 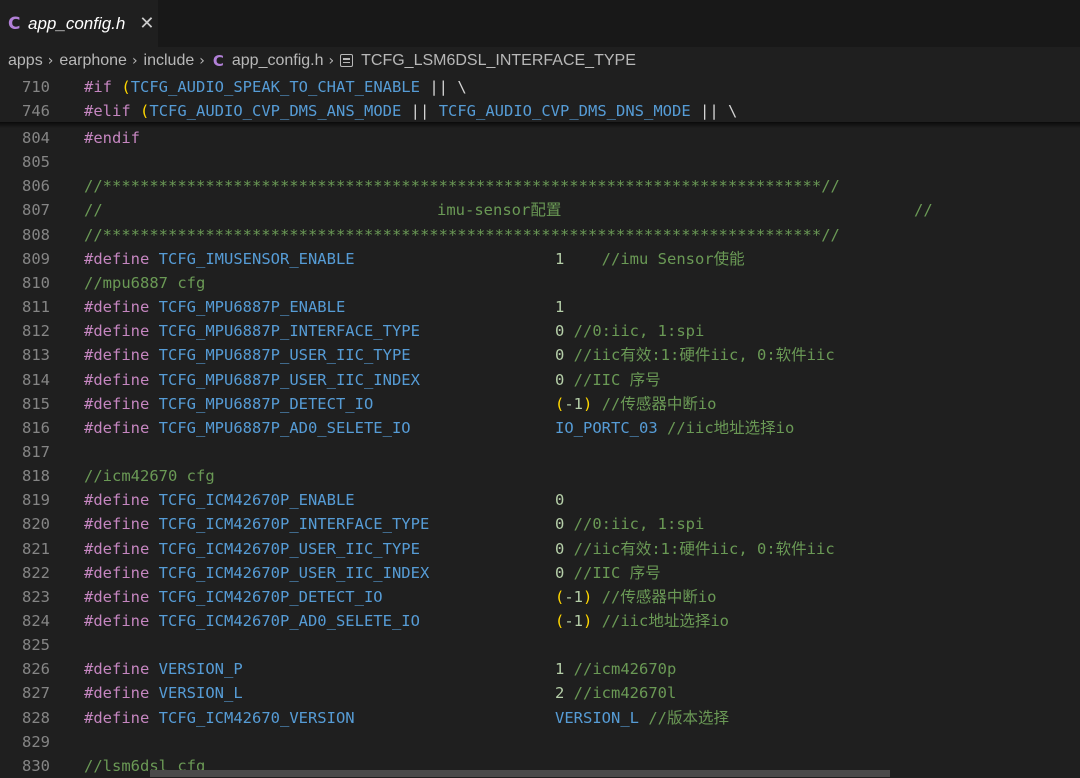 What do you see at coordinates (36, 111) in the screenshot?
I see `line-number: 746` at bounding box center [36, 111].